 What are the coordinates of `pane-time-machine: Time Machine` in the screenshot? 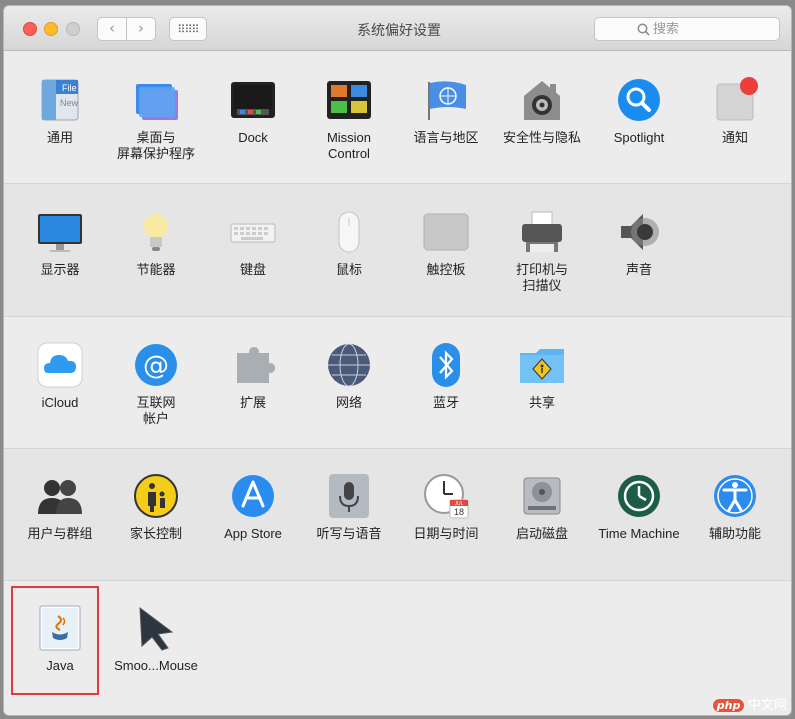 It's located at (639, 507).